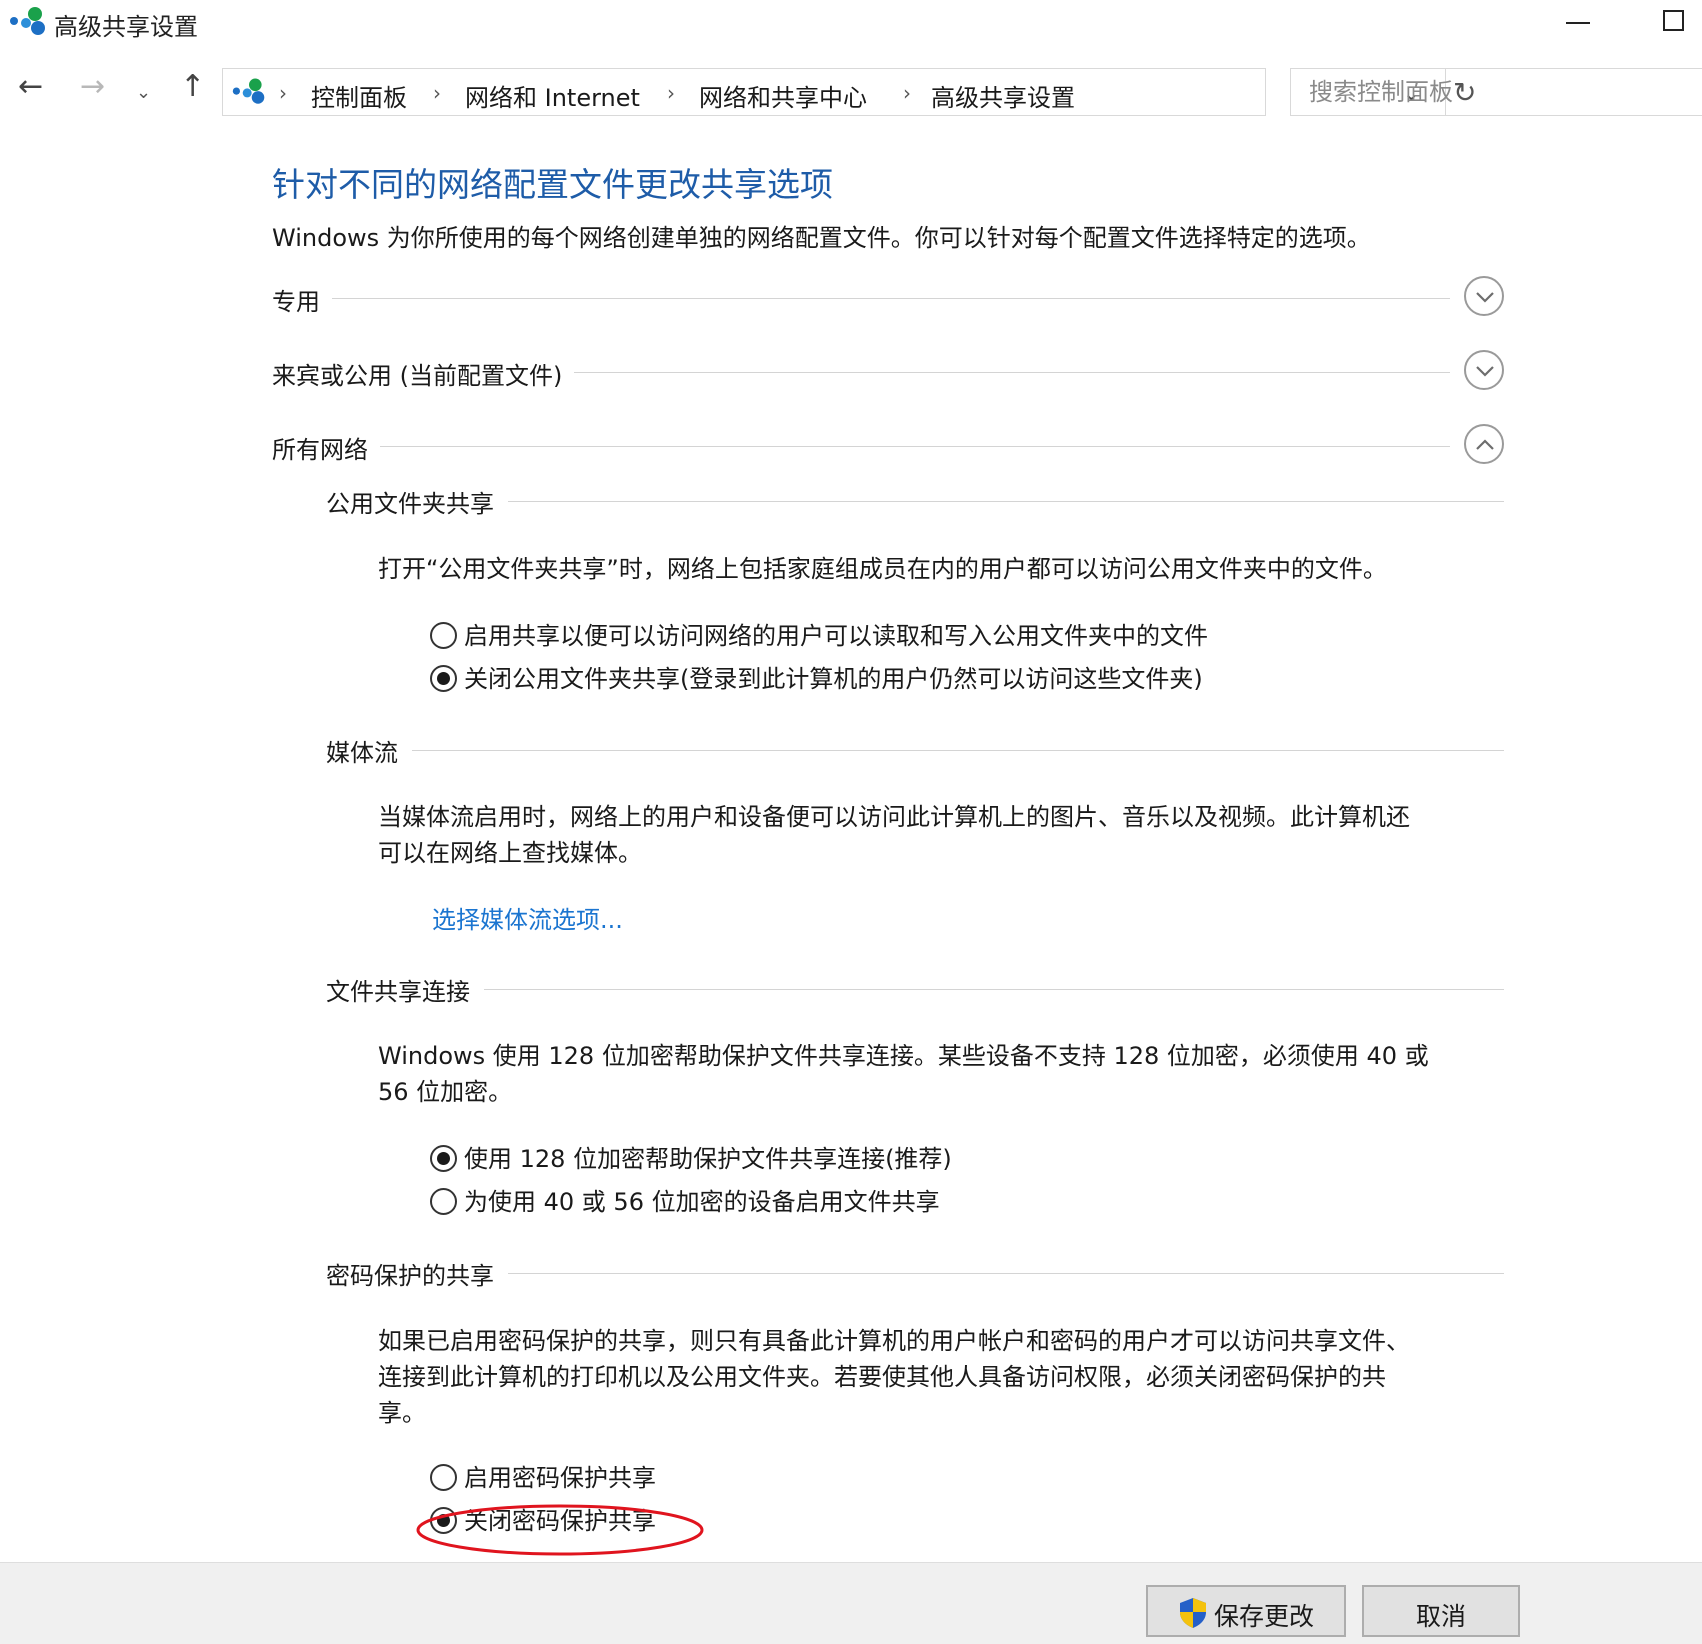 The height and width of the screenshot is (1644, 1702). What do you see at coordinates (560, 1530) in the screenshot?
I see `red-annotation-ellipse` at bounding box center [560, 1530].